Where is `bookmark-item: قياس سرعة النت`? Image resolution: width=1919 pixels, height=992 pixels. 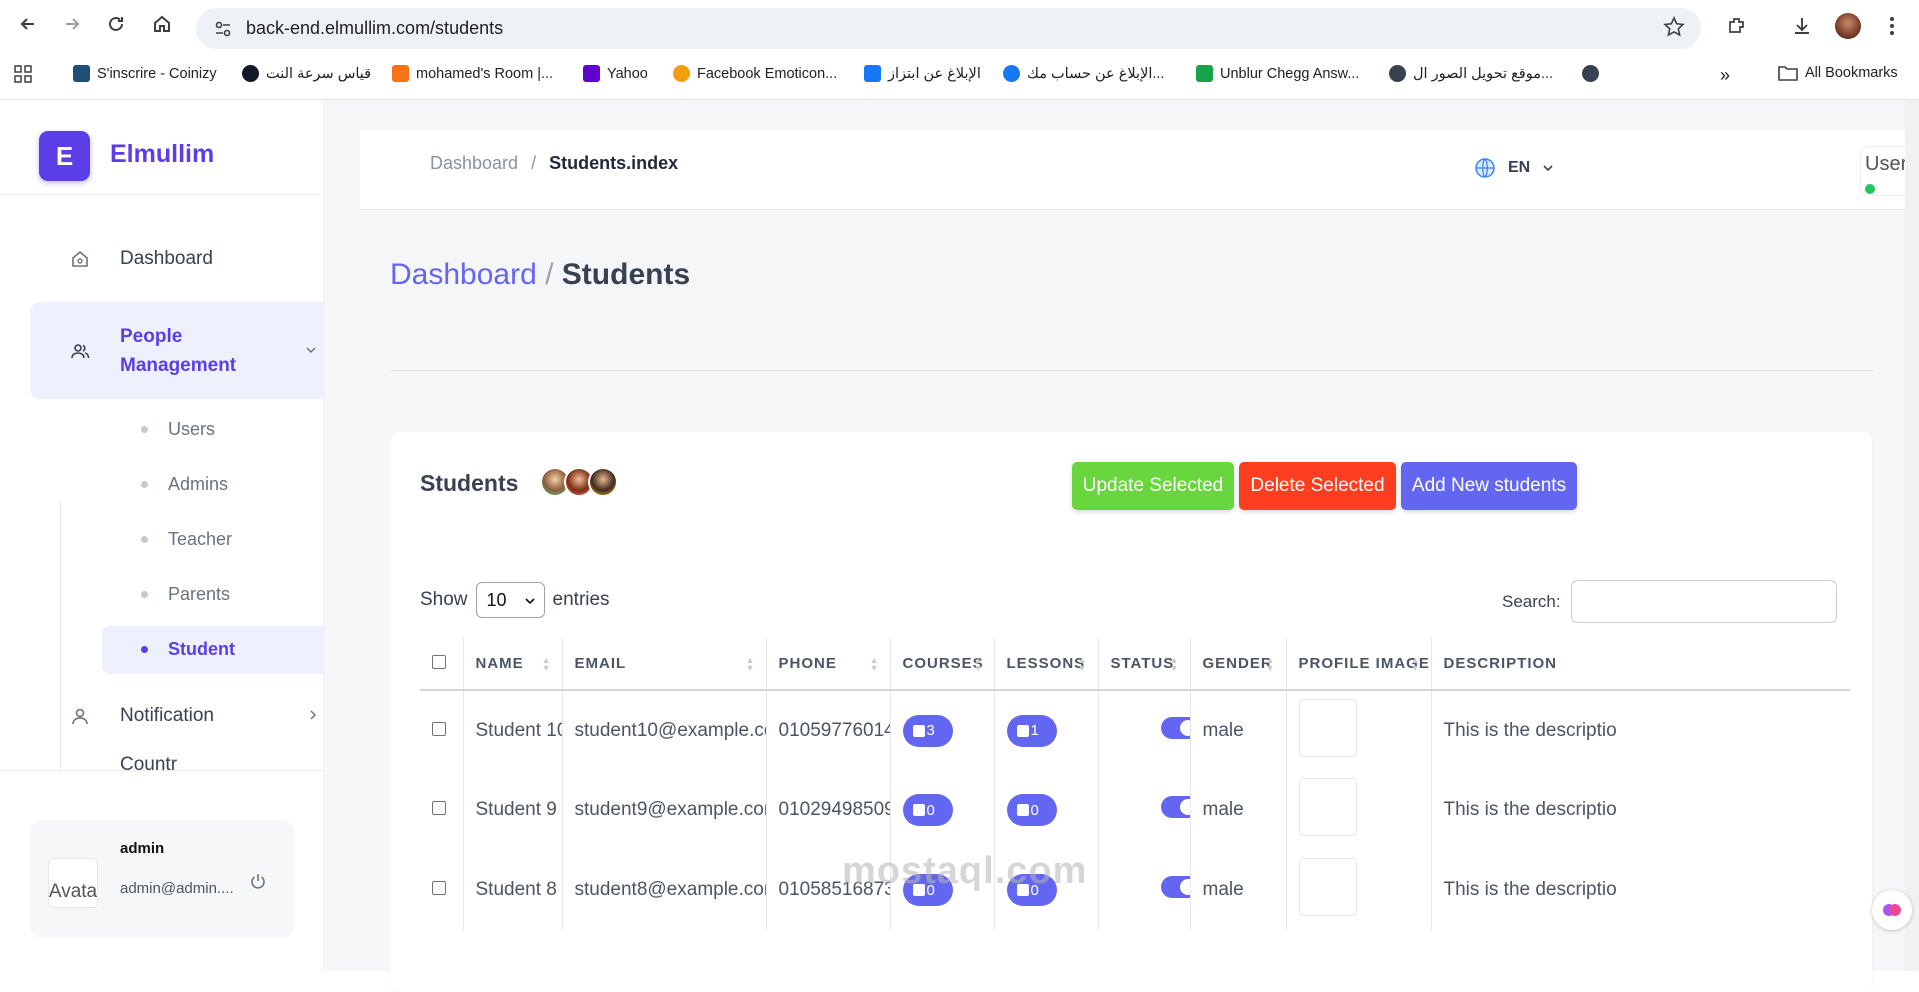 bookmark-item: قياس سرعة النت is located at coordinates (306, 73).